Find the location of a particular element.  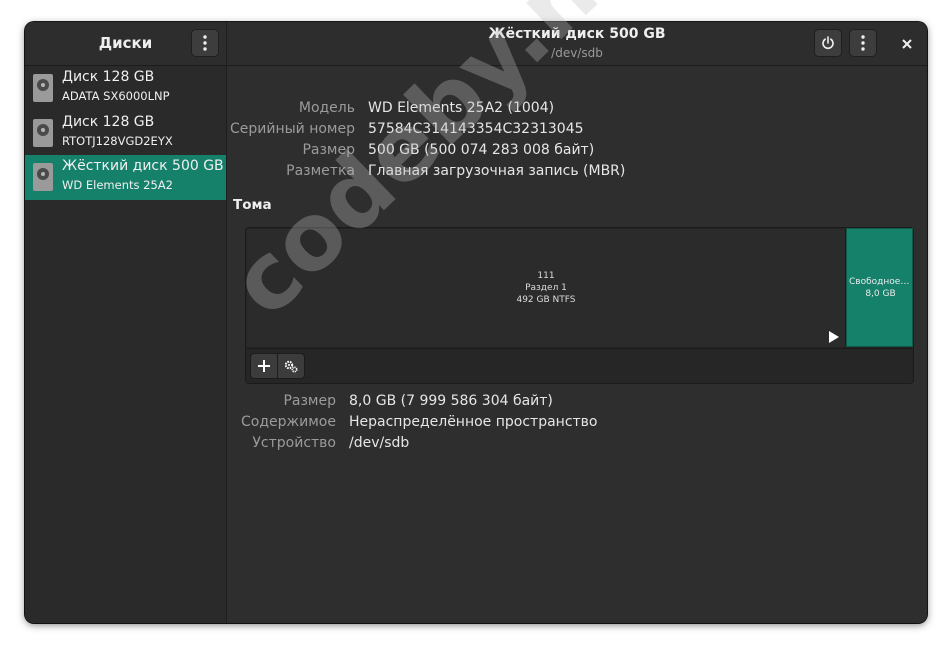

add-partition-button is located at coordinates (264, 366).